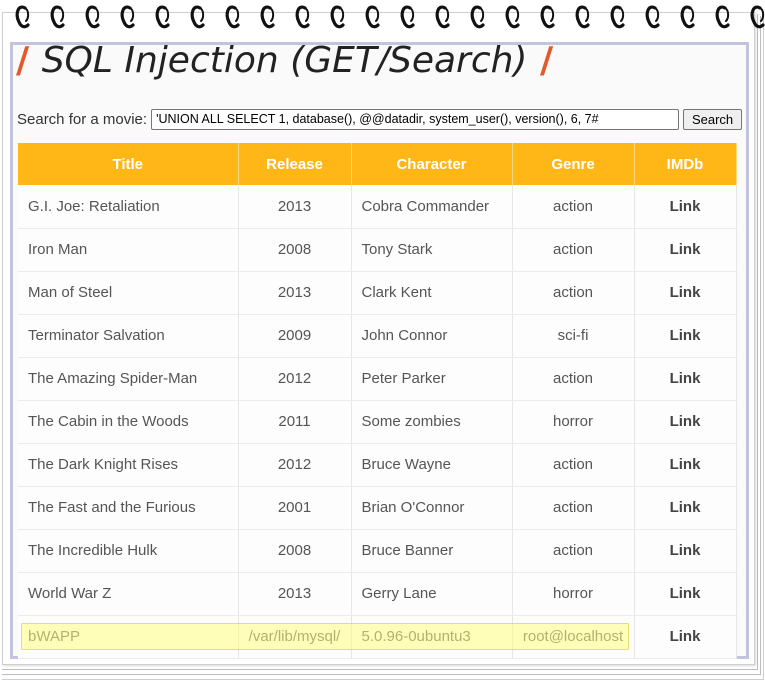  Describe the element at coordinates (432, 465) in the screenshot. I see `cell-character: Bruce Wayne` at that location.